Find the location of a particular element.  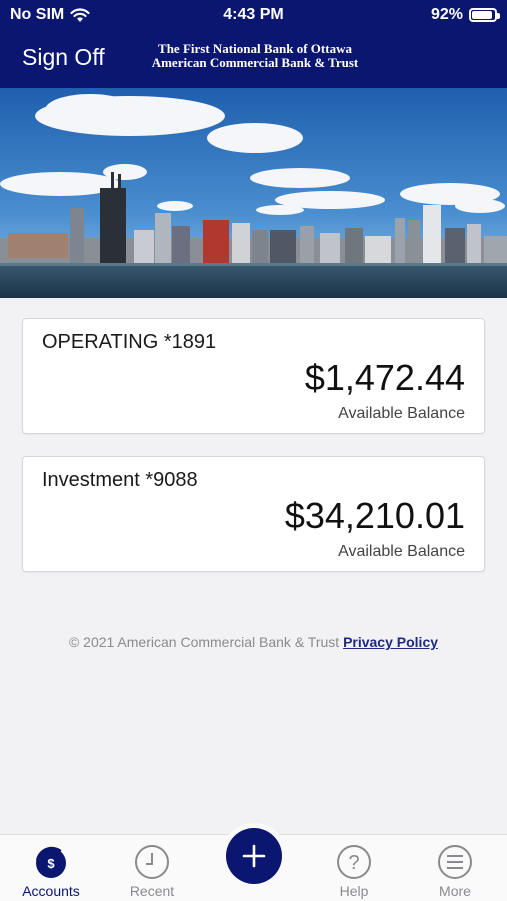

tab-recent: Recent is located at coordinates (152, 868).